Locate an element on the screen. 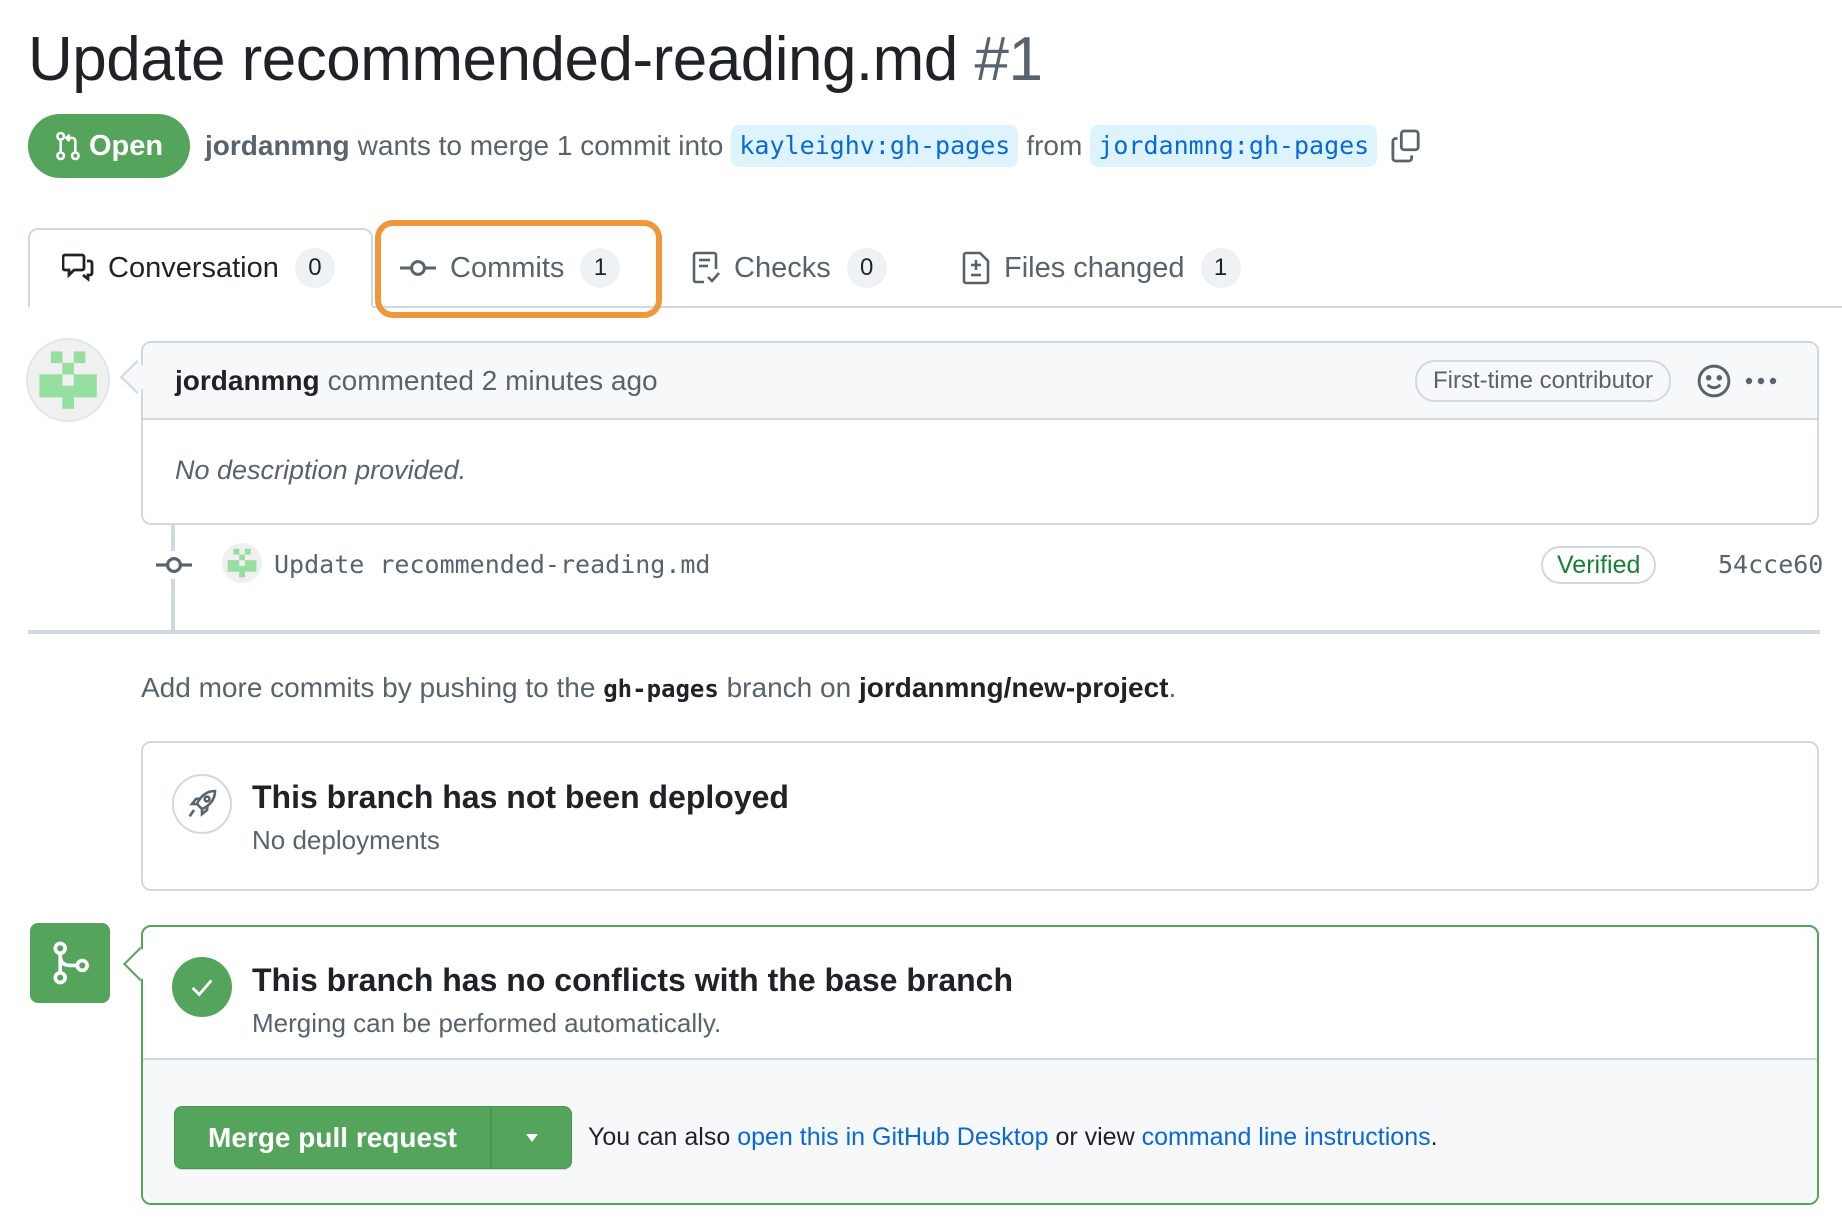 This screenshot has height=1220, width=1842. push-hint-branch: gh-pages is located at coordinates (661, 689).